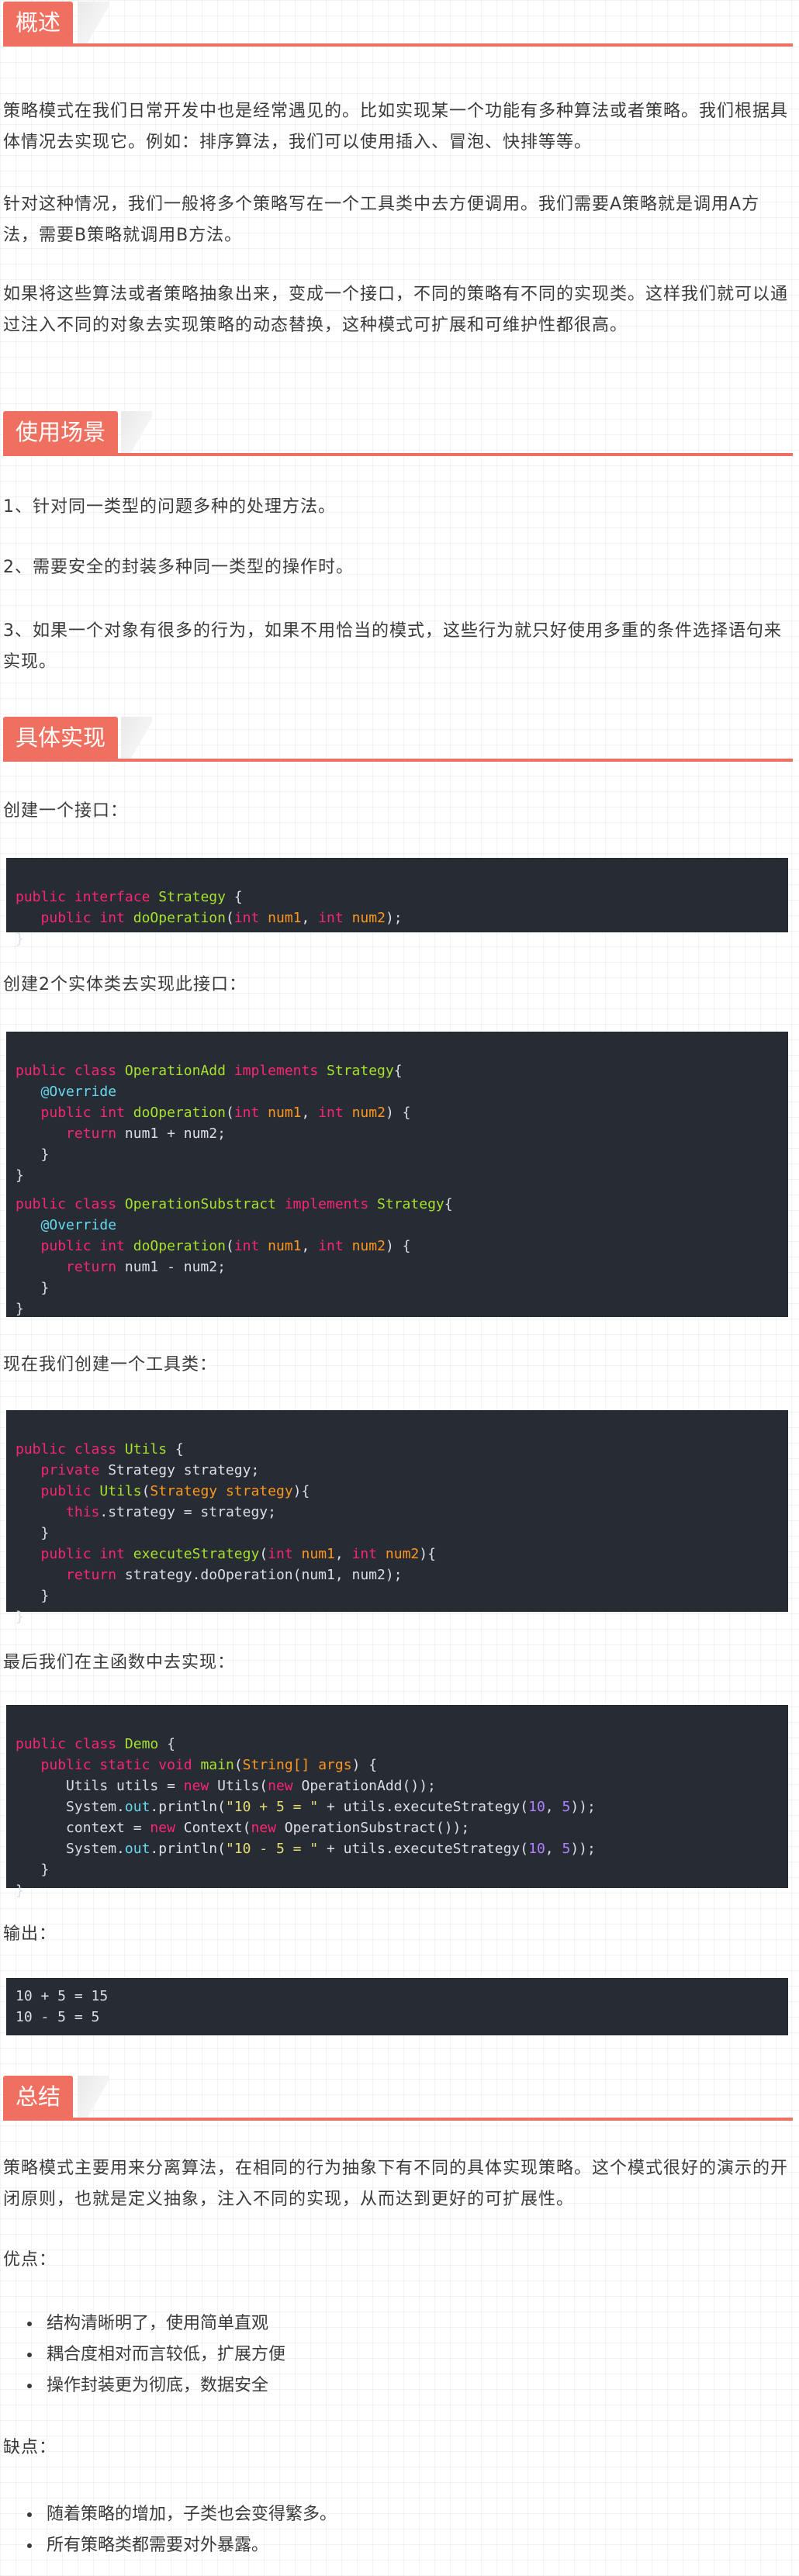  What do you see at coordinates (39, 22) in the screenshot?
I see `section-title: 概述` at bounding box center [39, 22].